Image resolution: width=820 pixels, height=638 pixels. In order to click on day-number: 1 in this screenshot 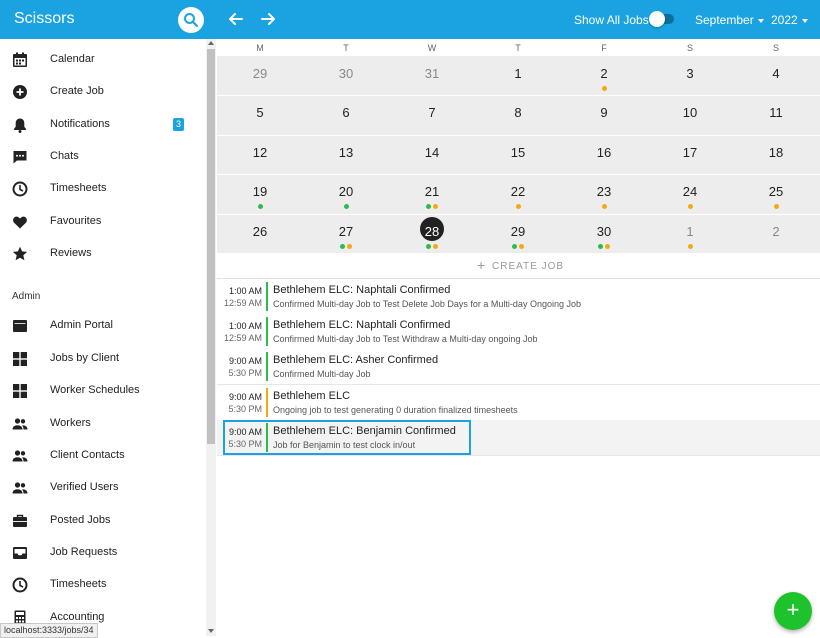, I will do `click(690, 231)`.